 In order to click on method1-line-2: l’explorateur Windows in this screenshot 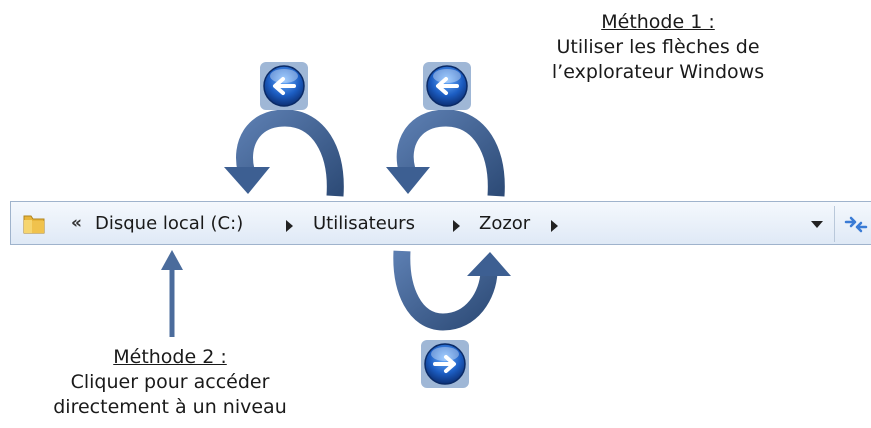, I will do `click(658, 72)`.